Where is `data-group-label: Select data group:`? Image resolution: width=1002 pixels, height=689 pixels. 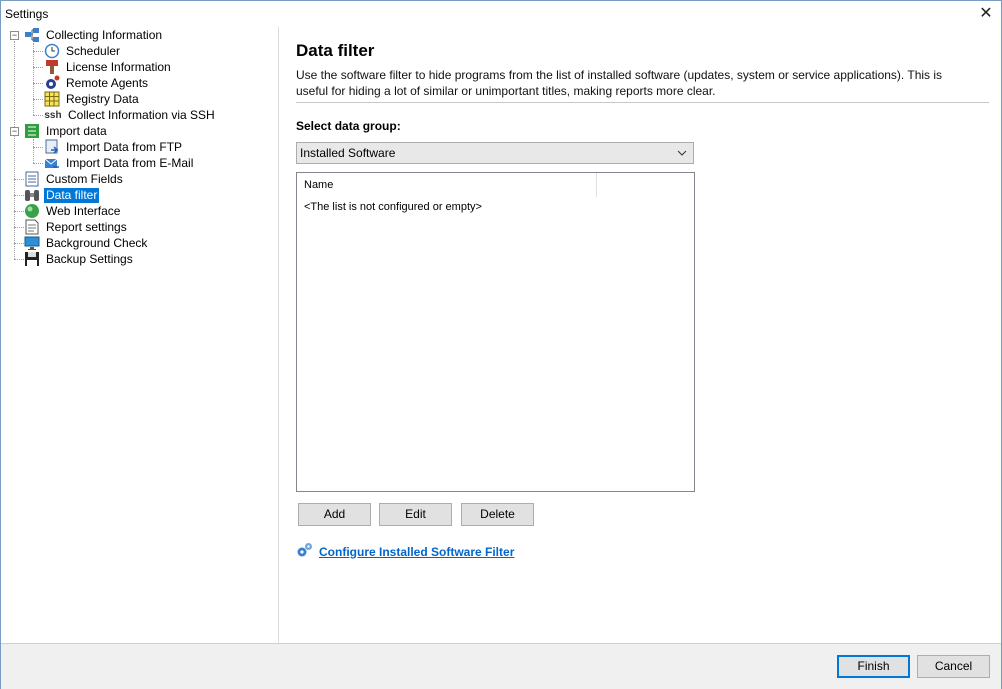
data-group-label: Select data group: is located at coordinates (348, 126).